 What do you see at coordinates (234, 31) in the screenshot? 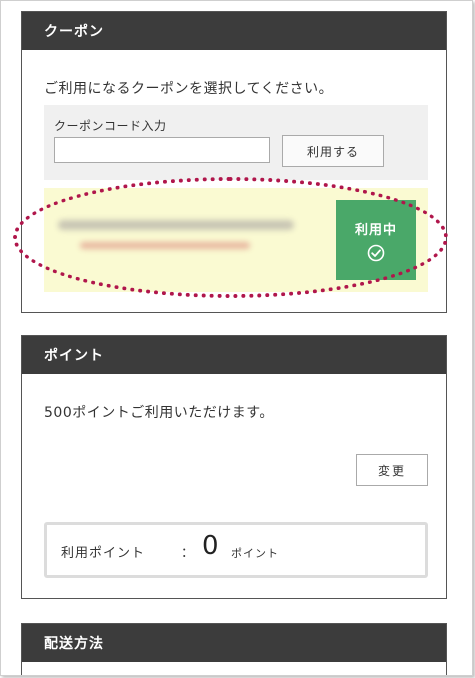
I see `coupon-section-header: クーポン` at bounding box center [234, 31].